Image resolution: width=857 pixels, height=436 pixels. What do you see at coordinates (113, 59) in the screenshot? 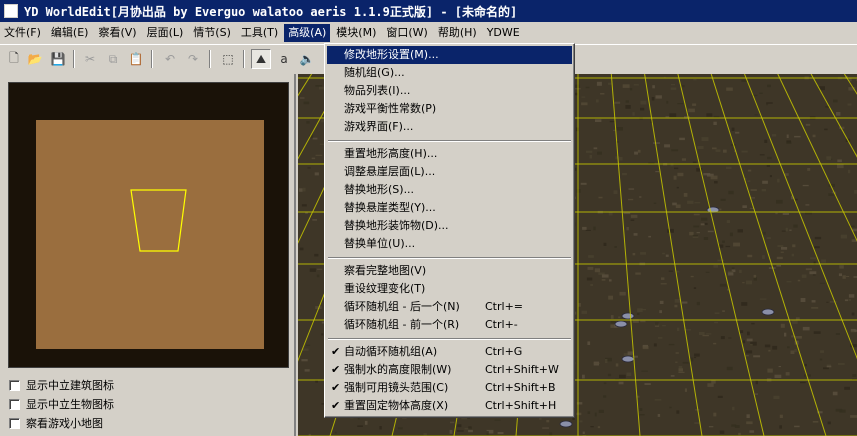
I see `copy-icon: ⧉` at bounding box center [113, 59].